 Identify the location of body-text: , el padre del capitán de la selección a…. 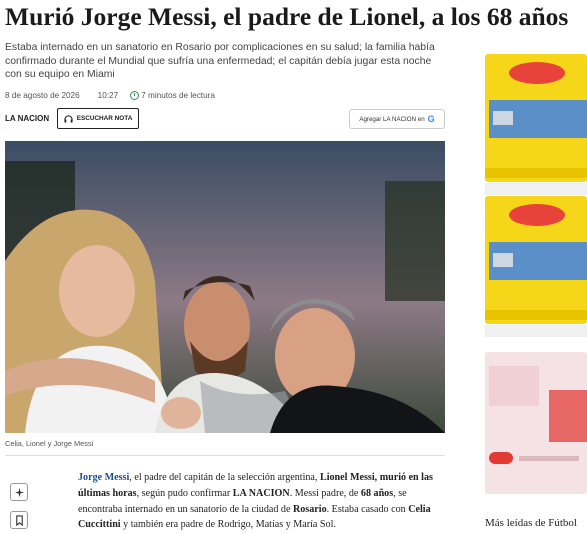
(224, 477).